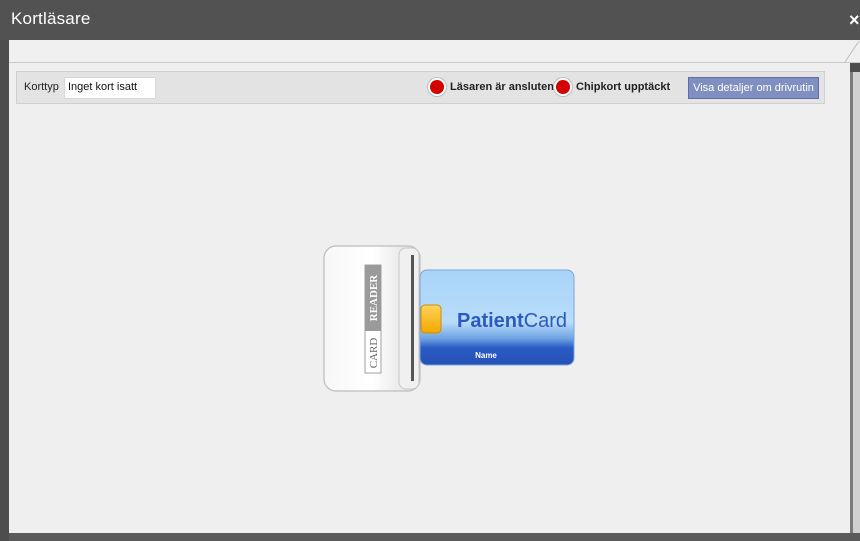 The image size is (860, 541). Describe the element at coordinates (623, 87) in the screenshot. I see `chip-status-label: Chipkort upptäckt` at that location.